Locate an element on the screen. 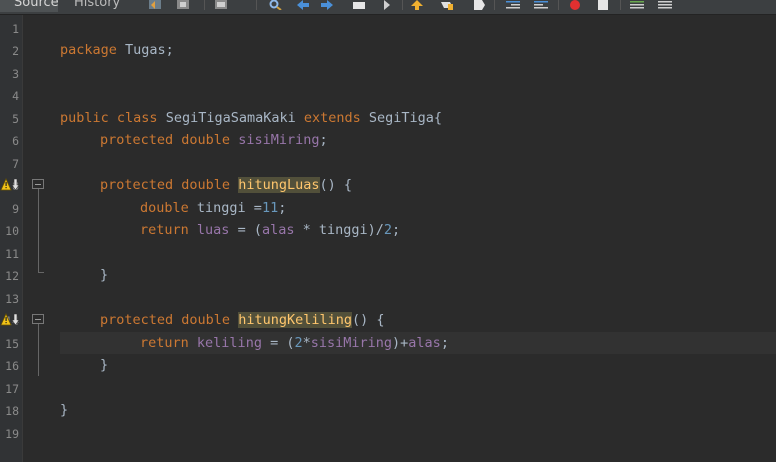 The height and width of the screenshot is (462, 776). code-text: Tugas; is located at coordinates (145, 50).